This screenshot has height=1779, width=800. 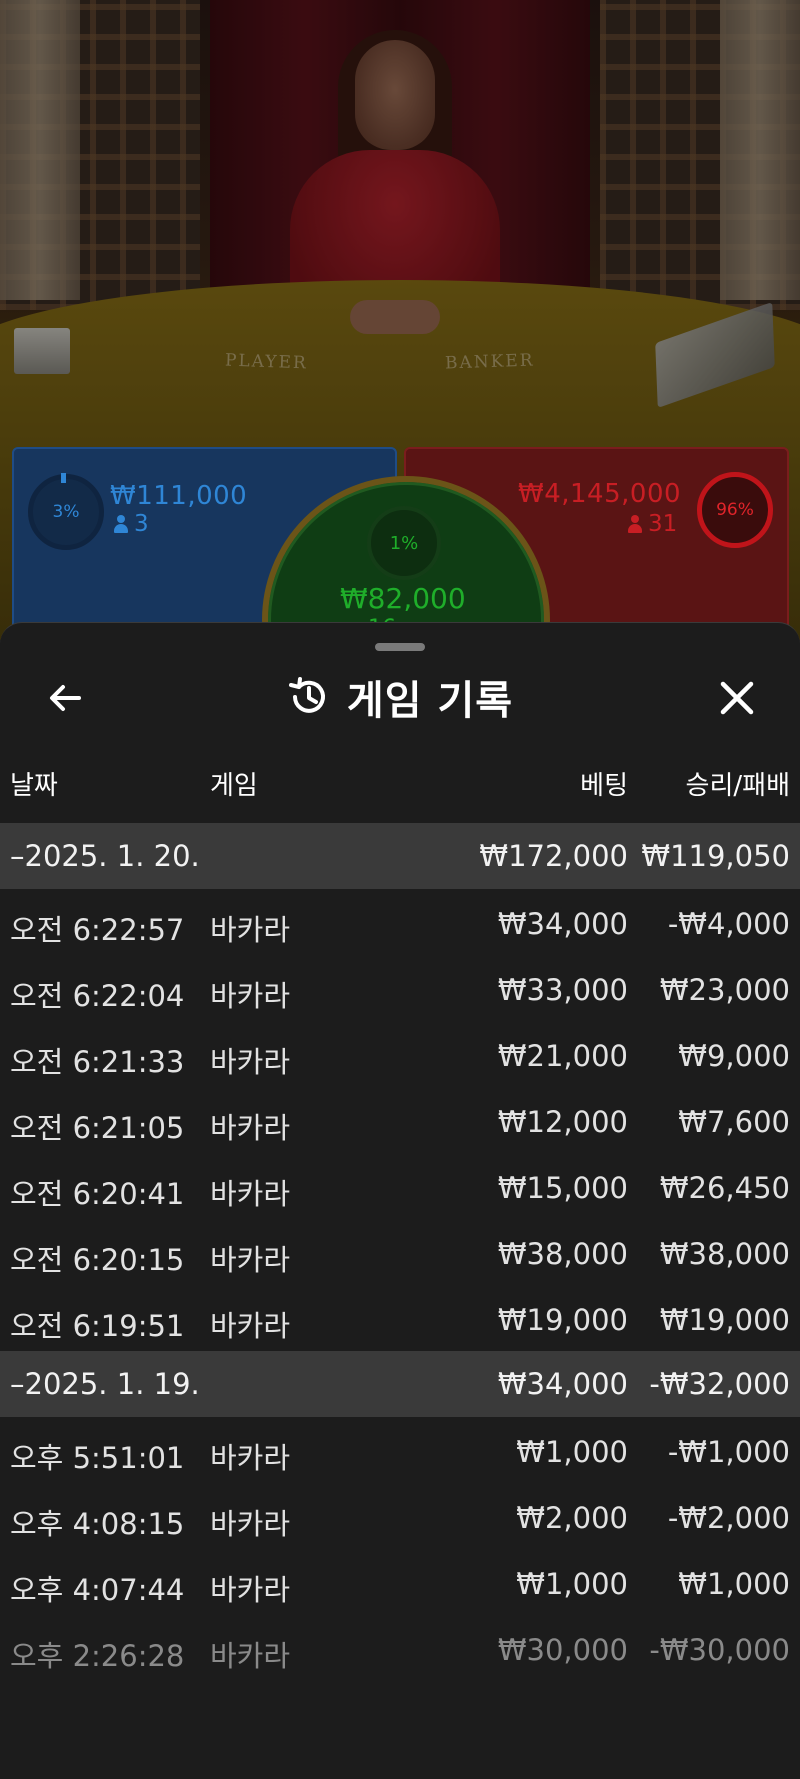 What do you see at coordinates (572, 1518) in the screenshot?
I see `row-bet: ₩2,000` at bounding box center [572, 1518].